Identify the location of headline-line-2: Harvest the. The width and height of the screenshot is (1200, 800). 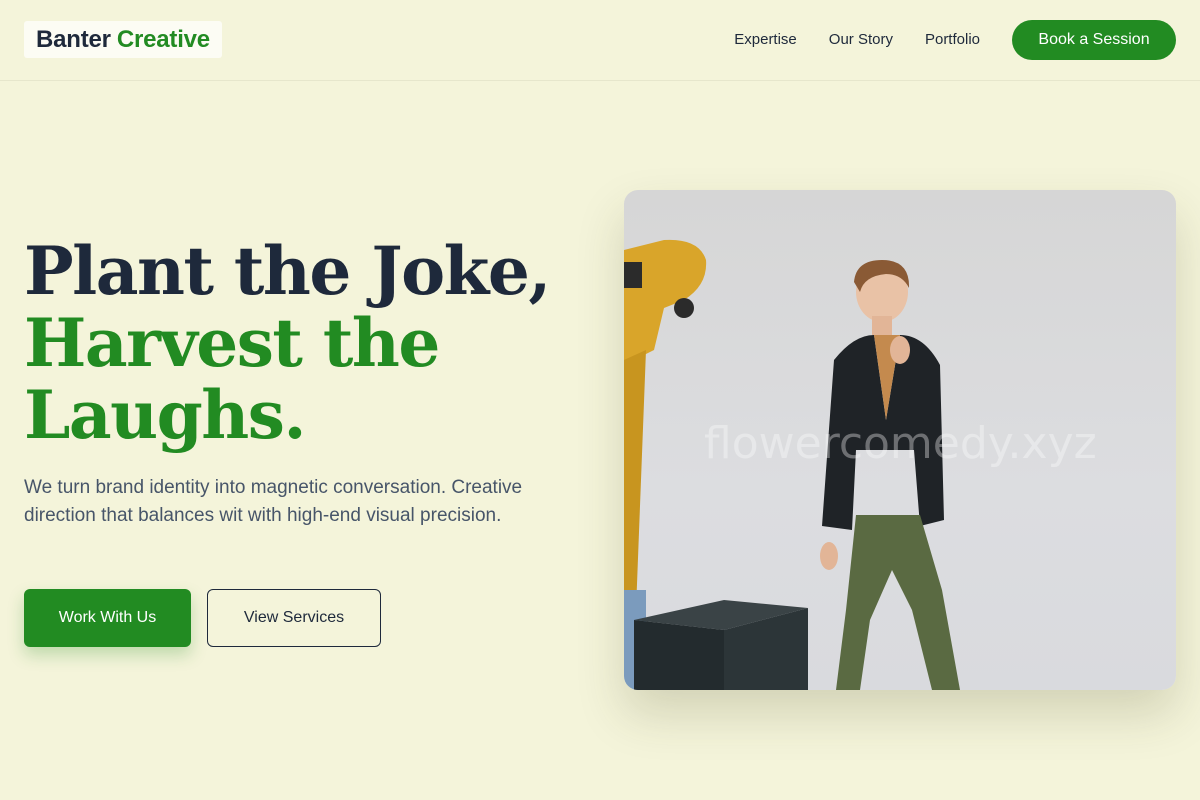
(232, 343).